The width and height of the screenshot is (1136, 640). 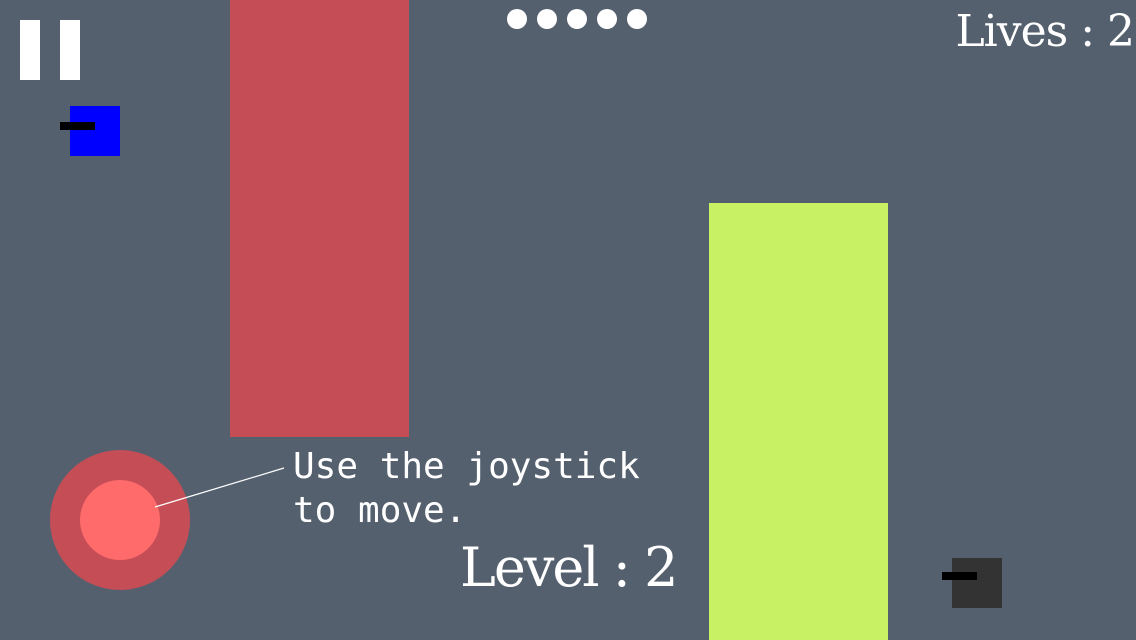 What do you see at coordinates (959, 576) in the screenshot?
I see `enemy-tank-barrel` at bounding box center [959, 576].